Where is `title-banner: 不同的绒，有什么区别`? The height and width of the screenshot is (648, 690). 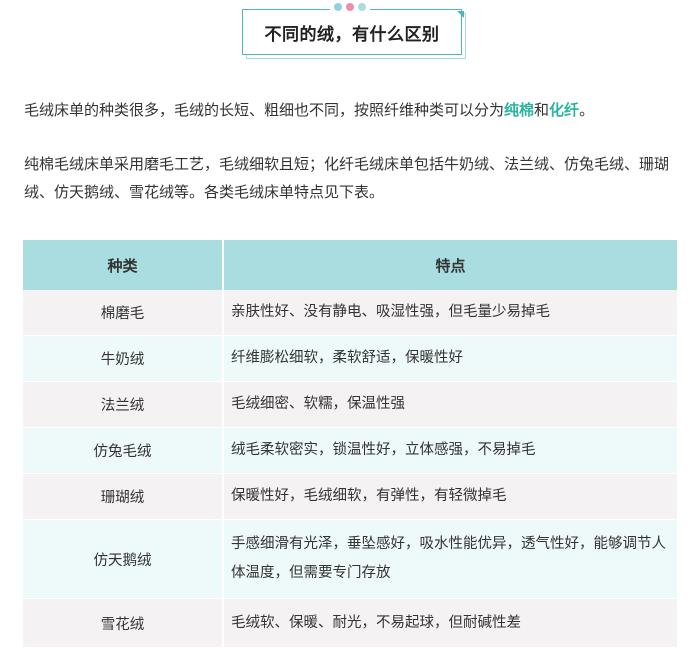 title-banner: 不同的绒，有什么区别 is located at coordinates (354, 31).